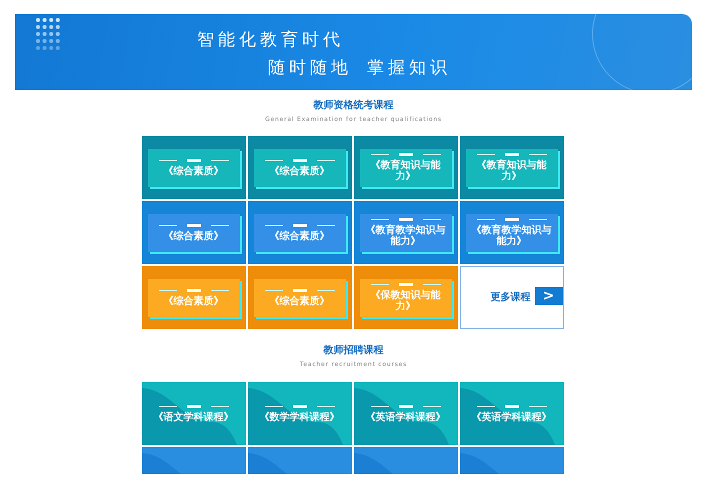 The image size is (707, 491). I want to click on more-courses-link: 更多课程, so click(510, 297).